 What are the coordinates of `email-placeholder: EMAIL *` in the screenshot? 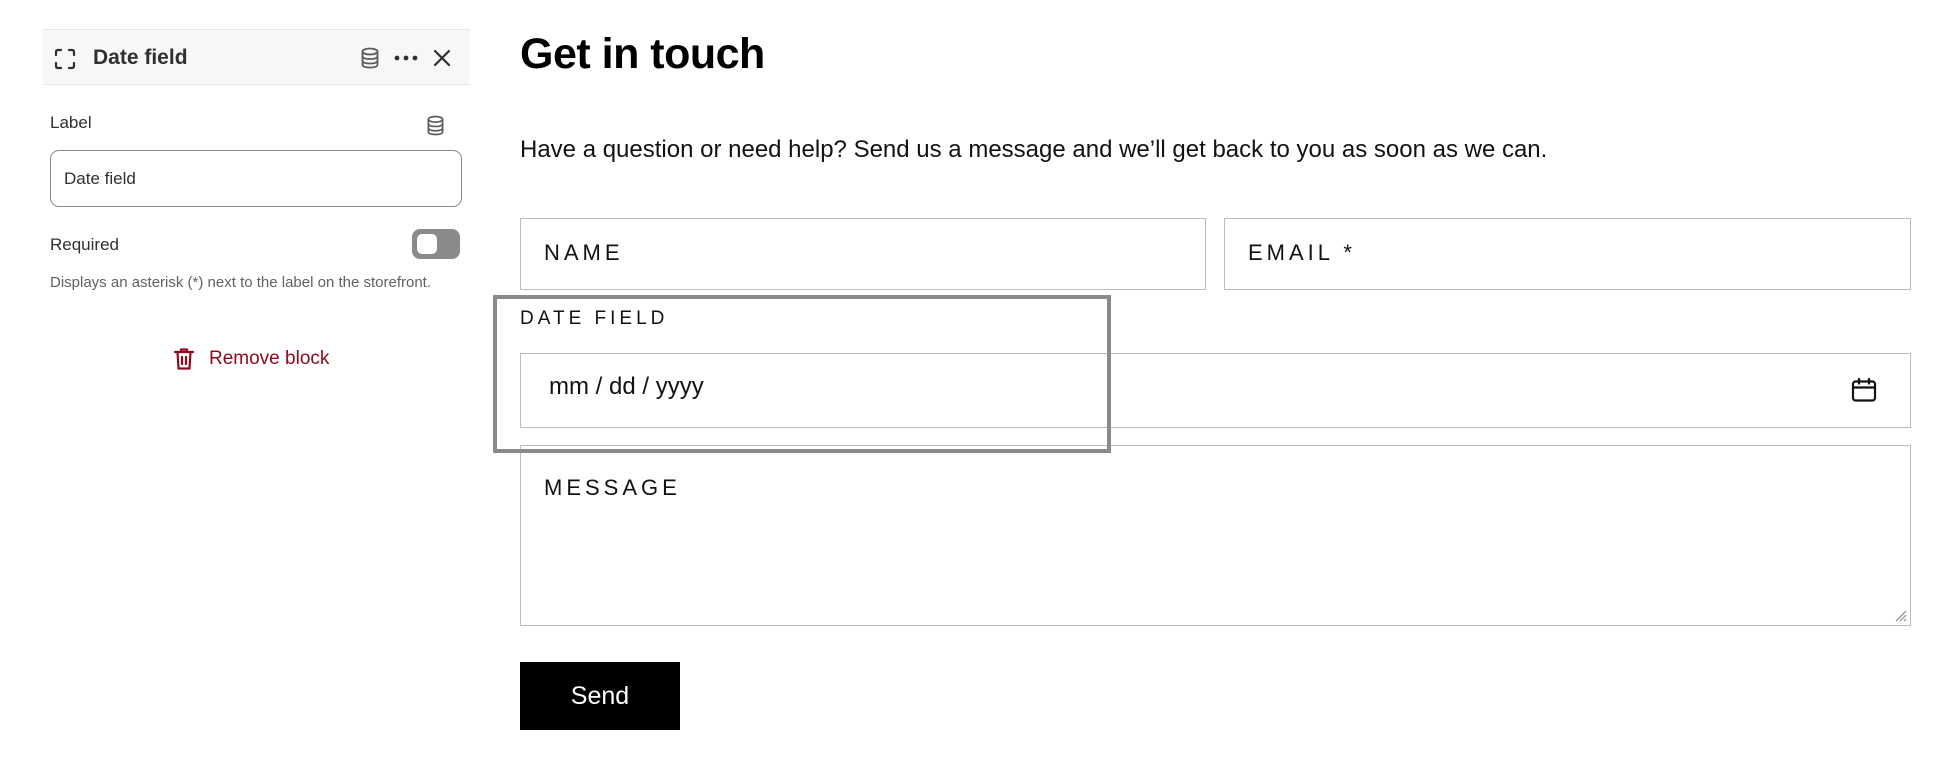 It's located at (1302, 252).